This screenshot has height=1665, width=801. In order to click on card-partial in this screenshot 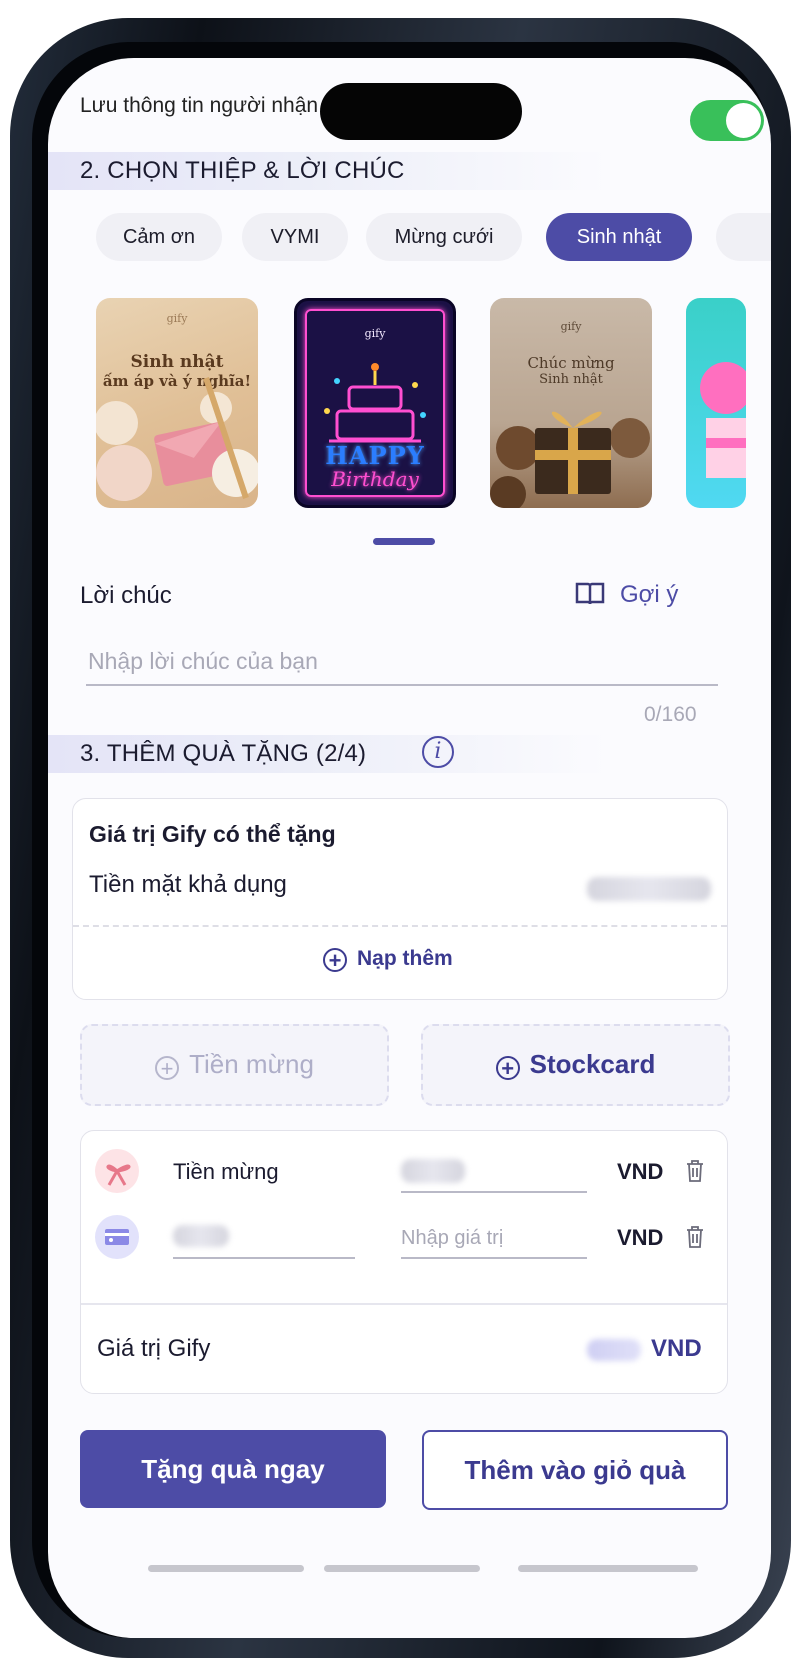, I will do `click(716, 403)`.